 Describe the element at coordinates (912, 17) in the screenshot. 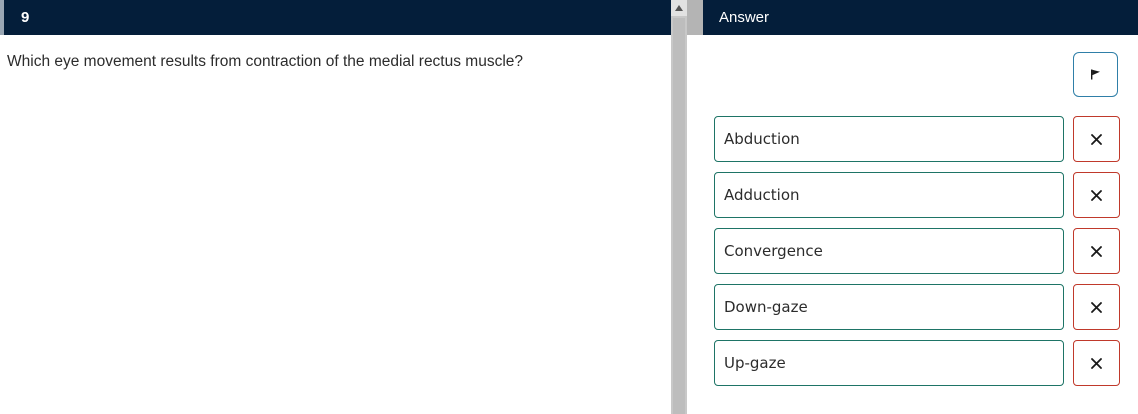

I see `answer-header: Answer` at that location.